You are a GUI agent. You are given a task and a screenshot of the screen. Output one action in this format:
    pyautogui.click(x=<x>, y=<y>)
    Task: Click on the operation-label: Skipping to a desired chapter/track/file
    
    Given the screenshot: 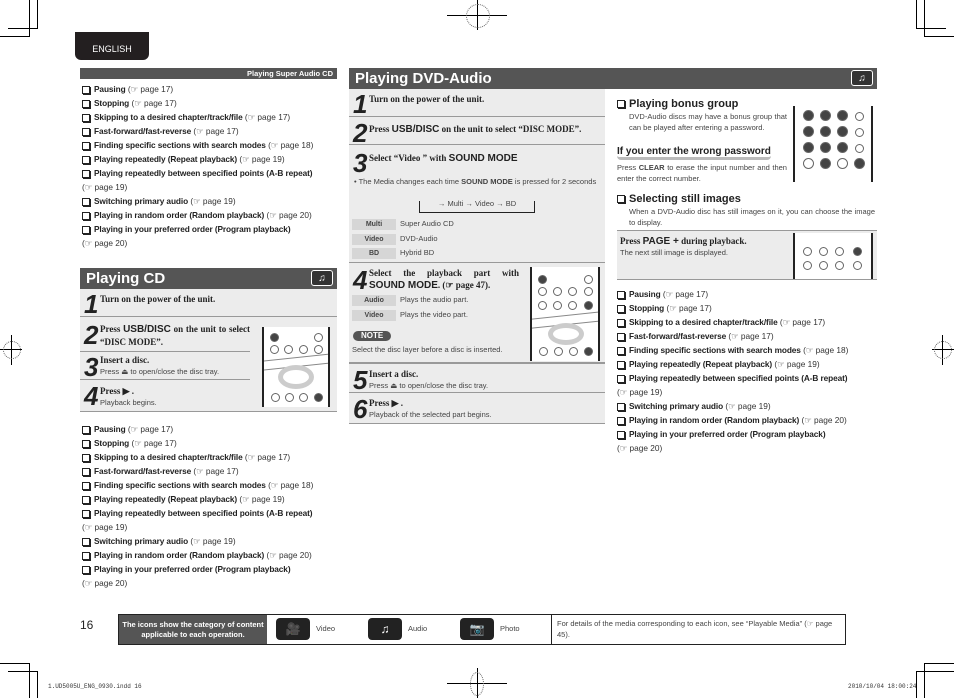 What is the action you would take?
    pyautogui.click(x=168, y=117)
    